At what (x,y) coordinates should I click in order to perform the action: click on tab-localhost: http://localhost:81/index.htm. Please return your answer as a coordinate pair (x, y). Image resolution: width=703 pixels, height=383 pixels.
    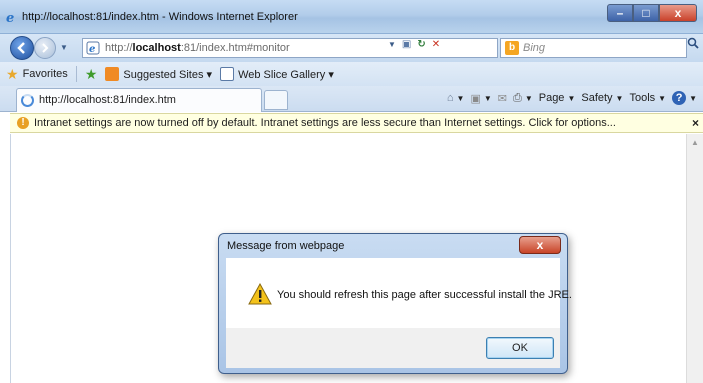
    Looking at the image, I should click on (139, 100).